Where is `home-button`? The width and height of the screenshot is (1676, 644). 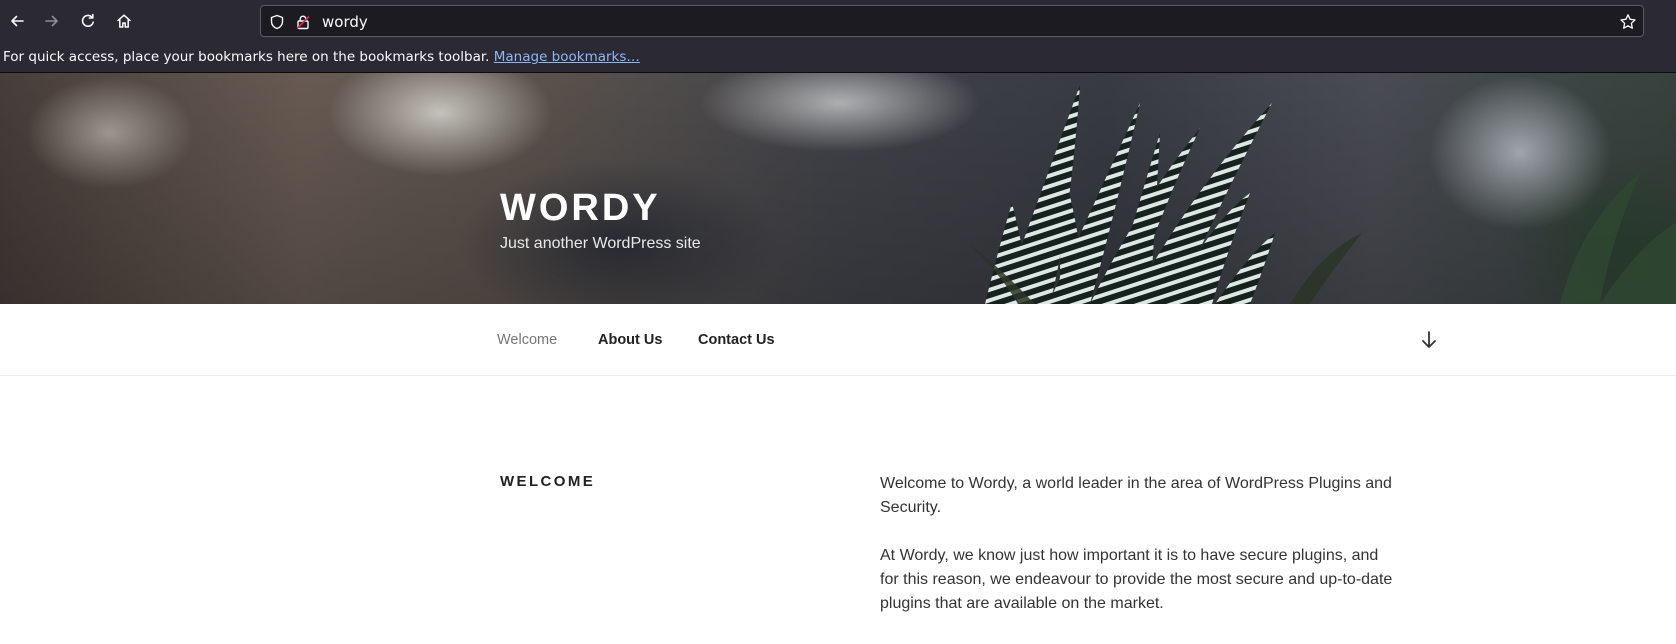
home-button is located at coordinates (124, 21).